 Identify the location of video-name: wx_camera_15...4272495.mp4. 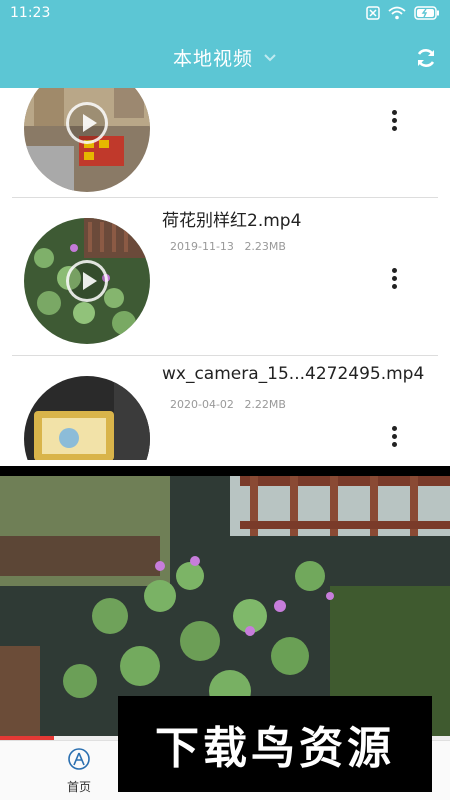
(293, 374).